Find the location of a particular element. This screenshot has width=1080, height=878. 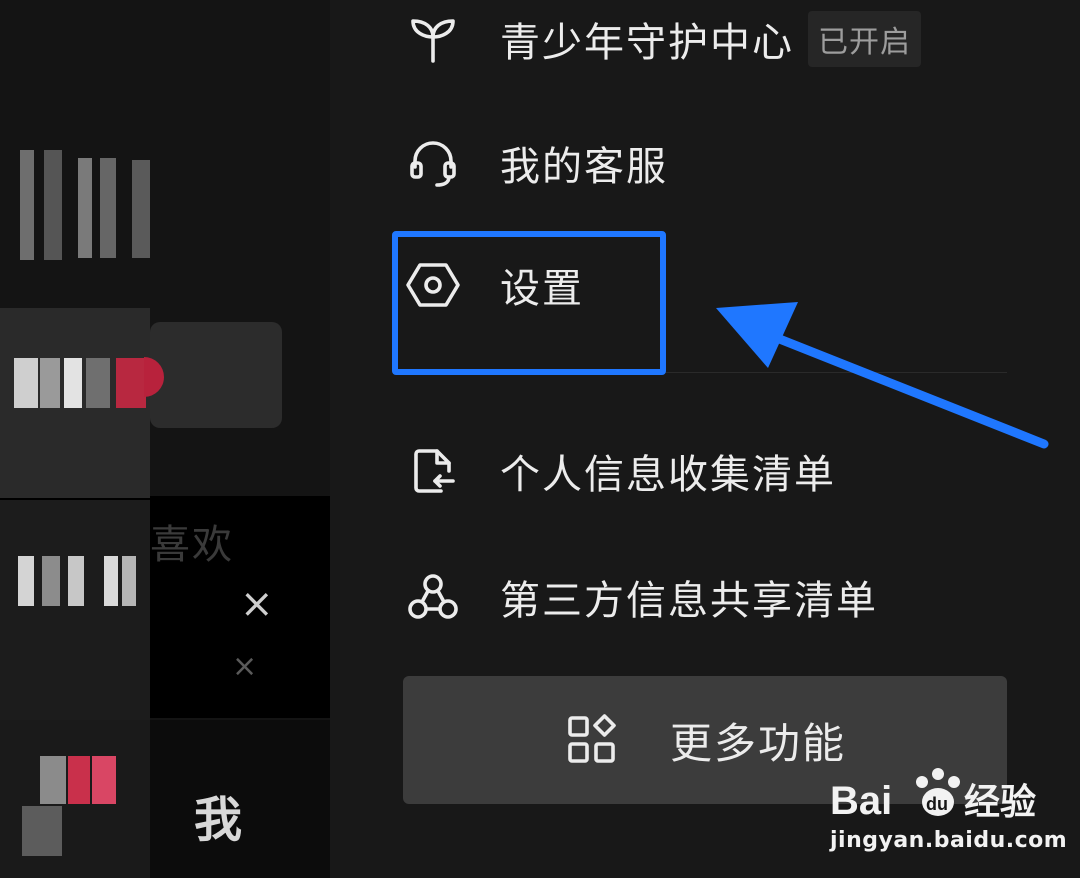

baidu-logo: Bai du 经验 is located at coordinates (933, 795).